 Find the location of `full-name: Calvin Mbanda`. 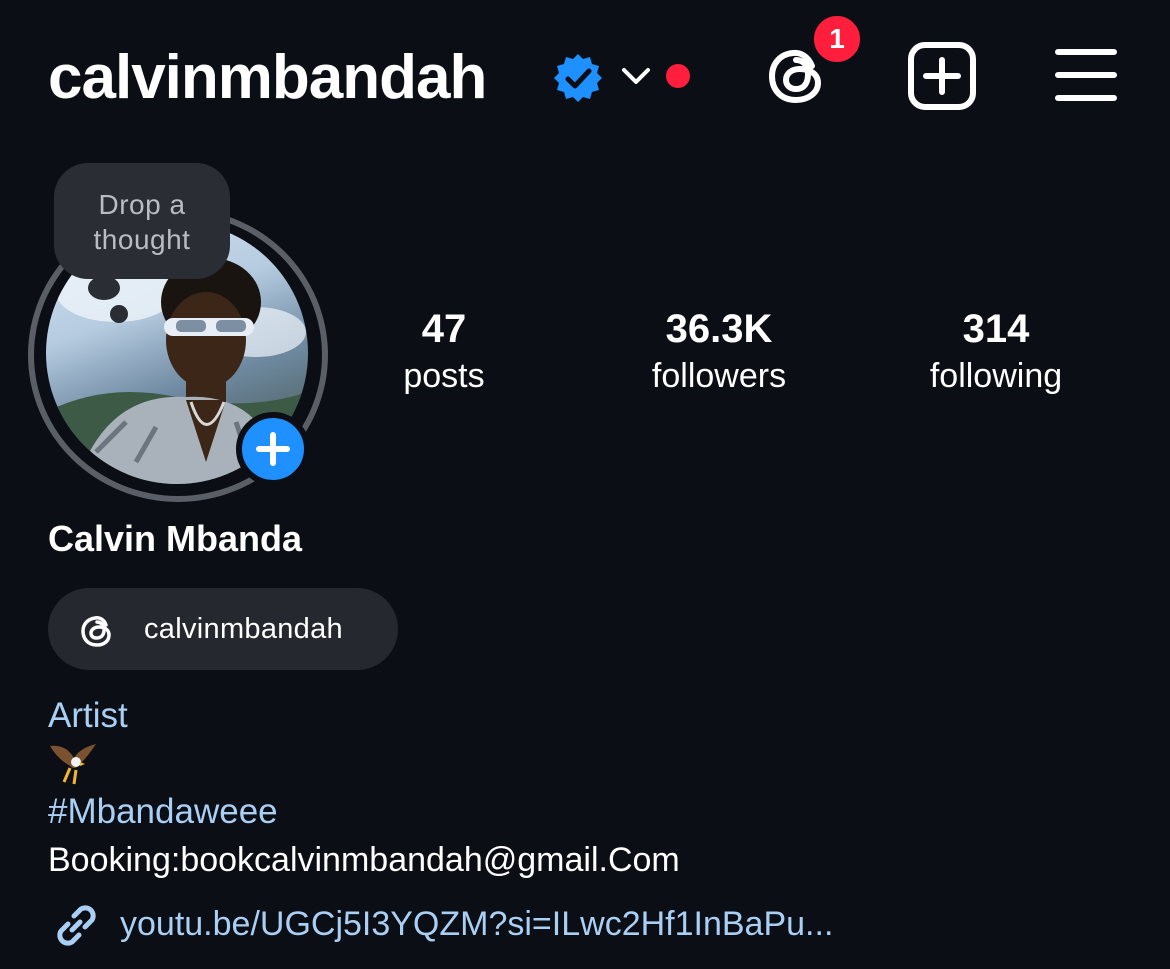

full-name: Calvin Mbanda is located at coordinates (175, 538).